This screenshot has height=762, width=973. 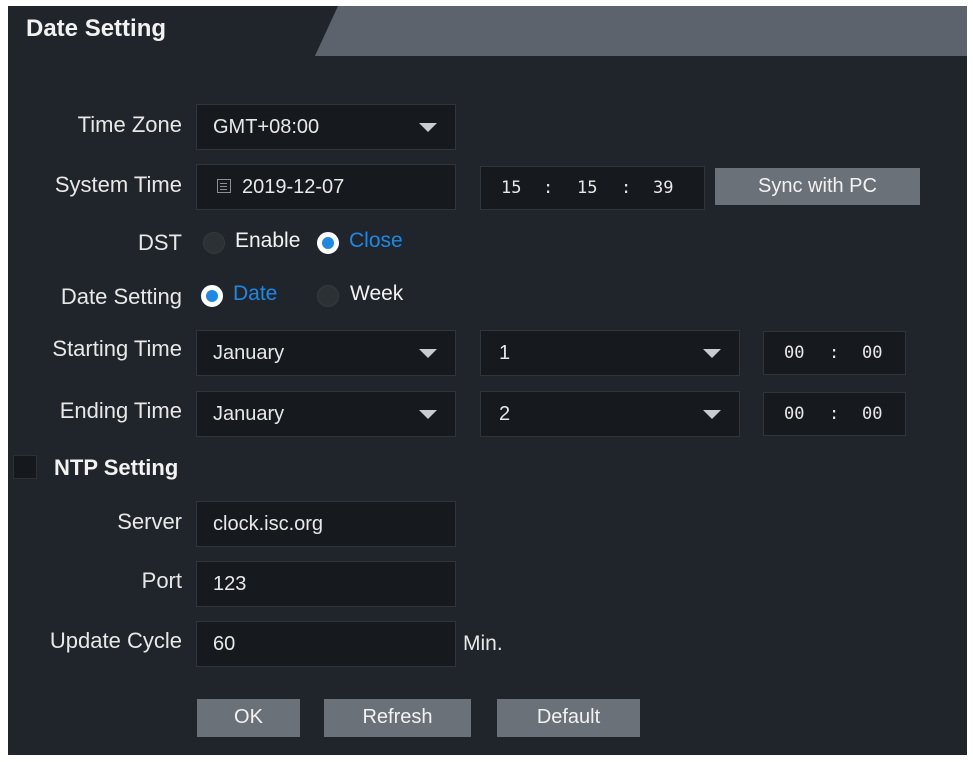 What do you see at coordinates (663, 188) in the screenshot?
I see `system-time-second: 39` at bounding box center [663, 188].